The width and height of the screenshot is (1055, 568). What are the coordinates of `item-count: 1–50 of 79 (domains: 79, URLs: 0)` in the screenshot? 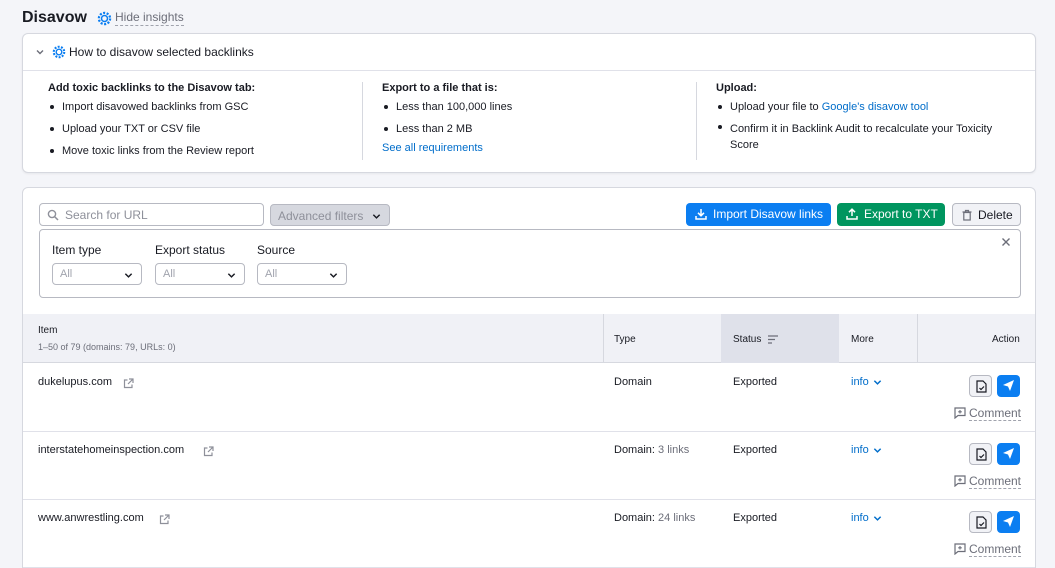 It's located at (107, 347).